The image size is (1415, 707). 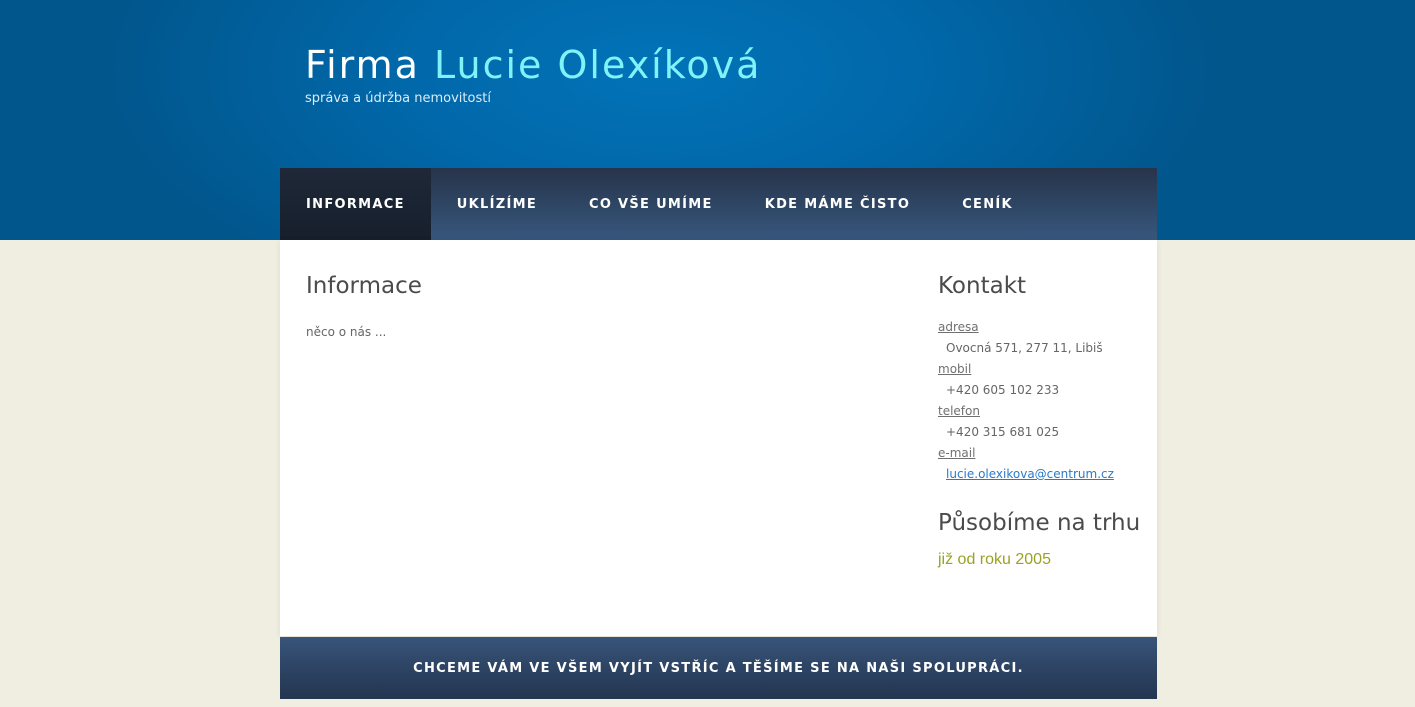 I want to click on contact-heading: Kontakt, so click(x=982, y=286).